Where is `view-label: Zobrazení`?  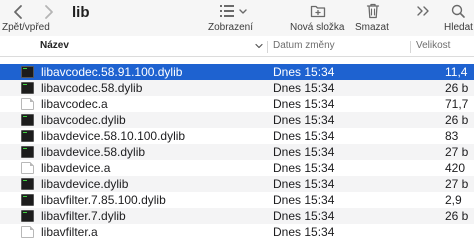
view-label: Zobrazení is located at coordinates (231, 27).